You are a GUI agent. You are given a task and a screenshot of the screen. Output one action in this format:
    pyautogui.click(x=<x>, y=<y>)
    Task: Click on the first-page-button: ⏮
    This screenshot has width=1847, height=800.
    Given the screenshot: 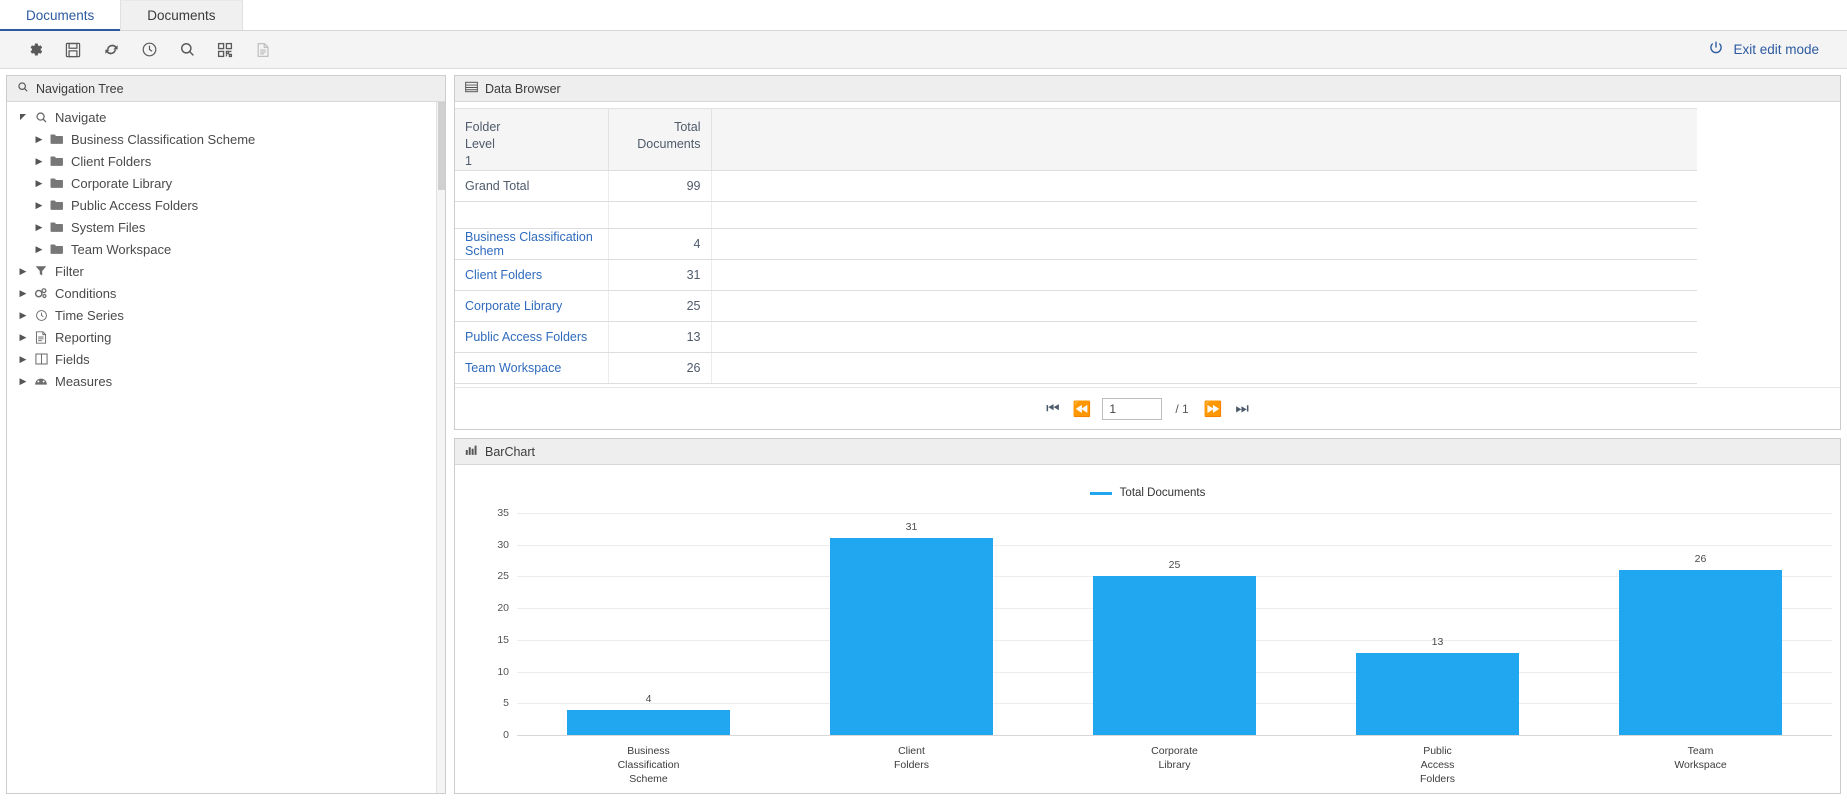 What is the action you would take?
    pyautogui.click(x=1053, y=408)
    